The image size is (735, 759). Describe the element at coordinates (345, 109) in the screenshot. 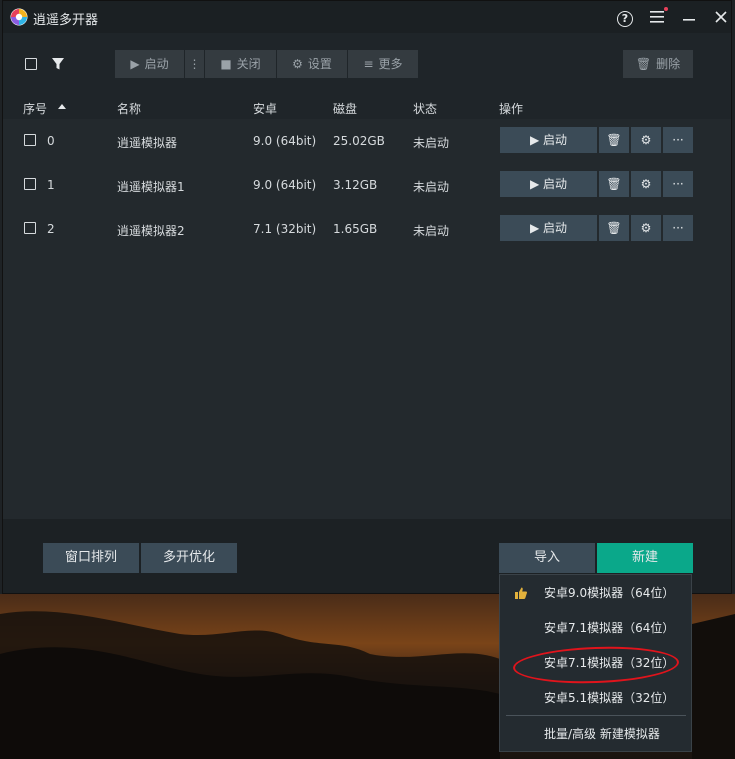

I see `column-header-disk: 磁盘` at that location.